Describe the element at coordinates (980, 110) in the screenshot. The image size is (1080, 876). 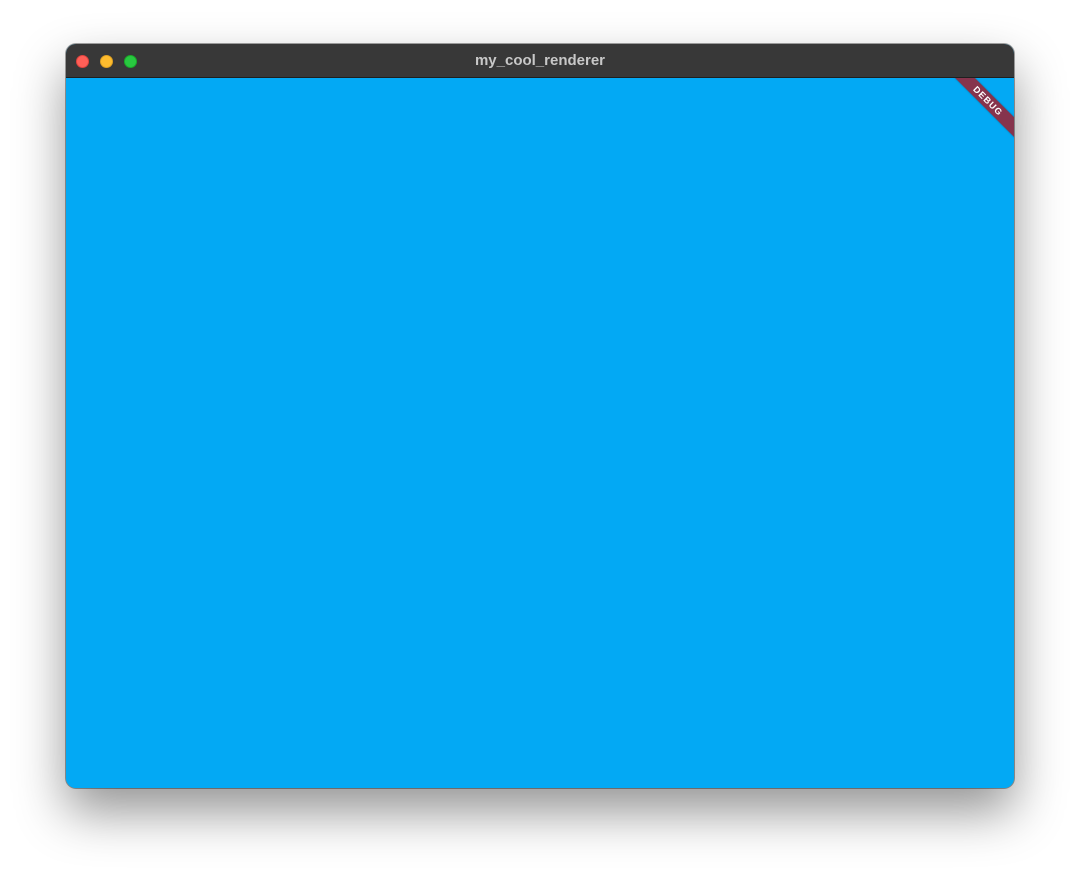
I see `debug-banner-label: DEBUG` at that location.